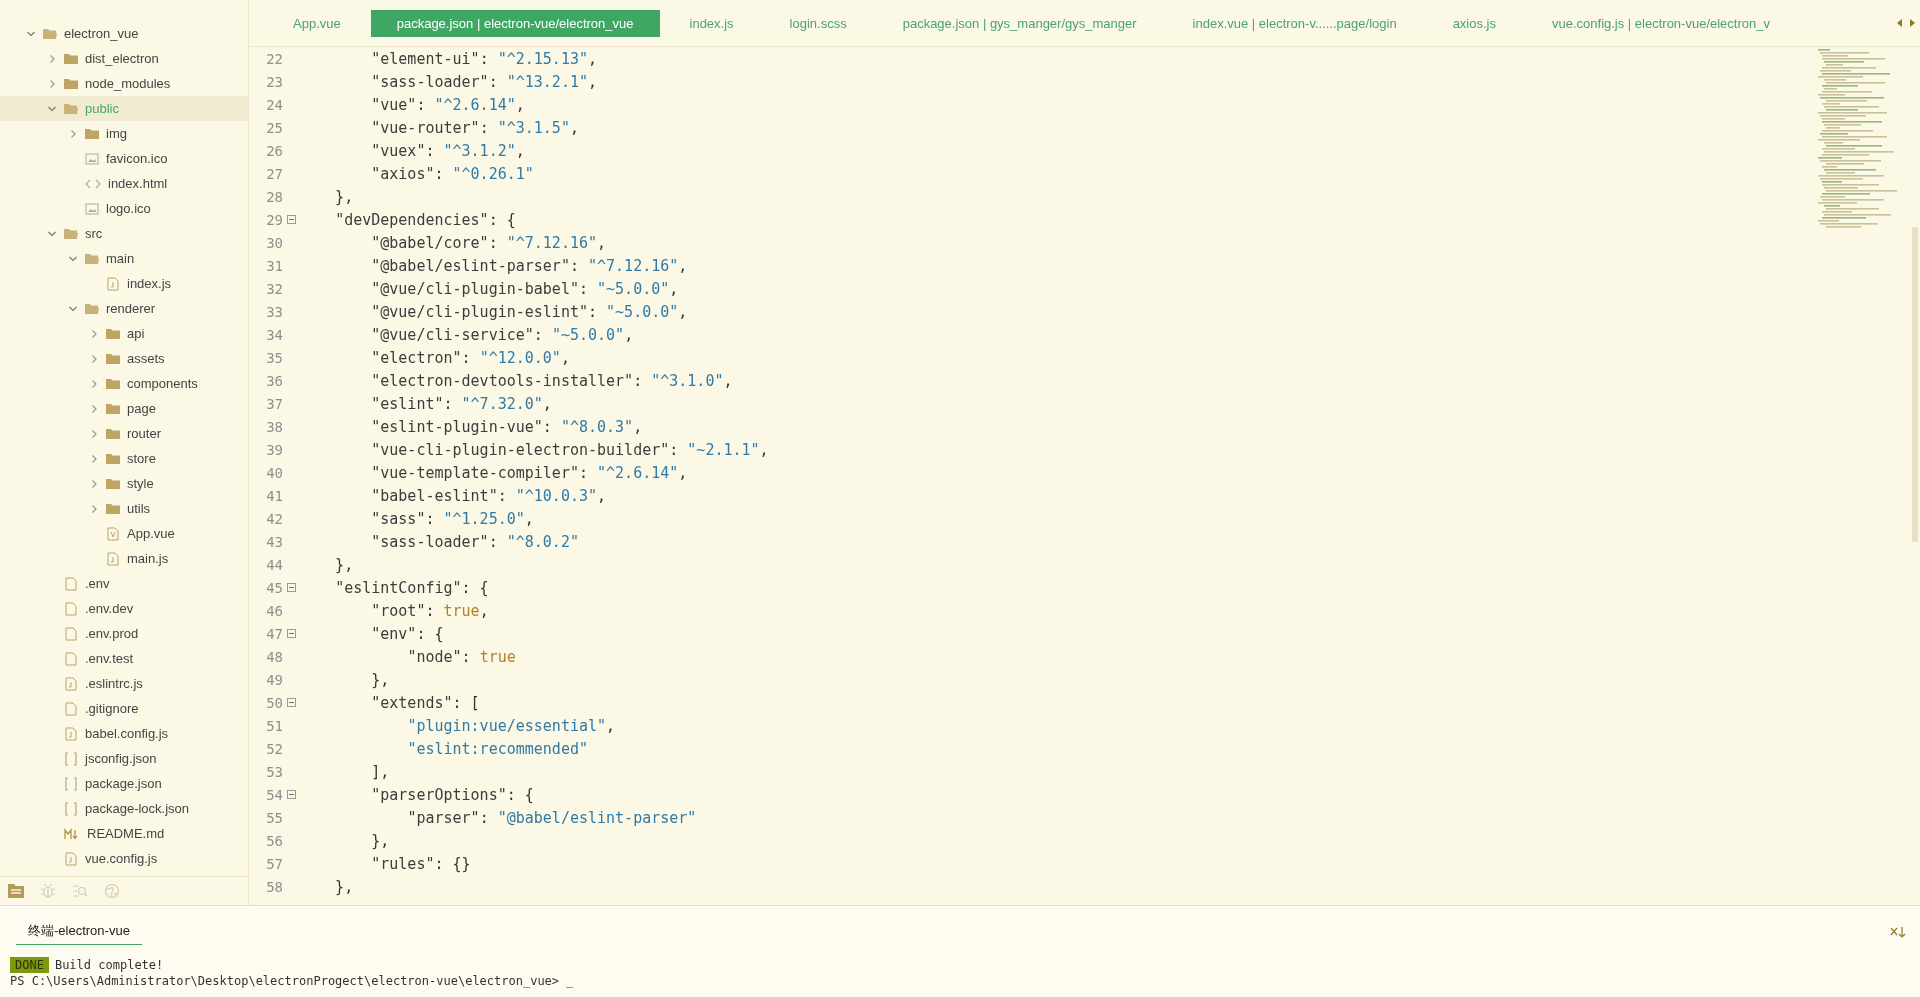 The height and width of the screenshot is (997, 1920). Describe the element at coordinates (124, 233) in the screenshot. I see `tree-item: src` at that location.